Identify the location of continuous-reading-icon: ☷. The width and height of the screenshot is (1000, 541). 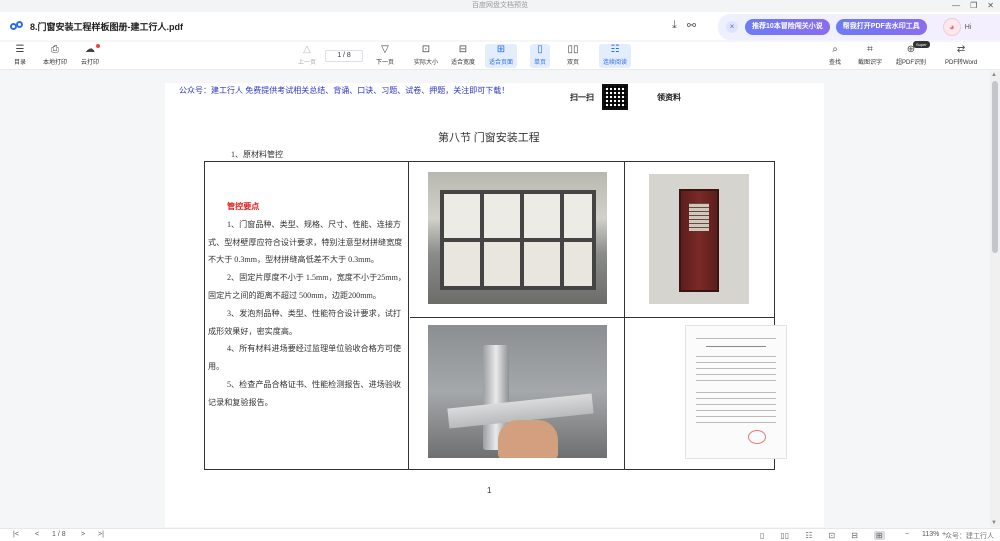
(615, 49).